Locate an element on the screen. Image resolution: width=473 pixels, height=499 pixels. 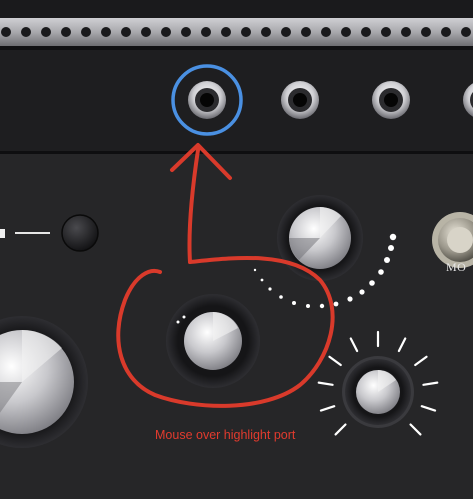
annotation-arrowhead is located at coordinates (201, 161).